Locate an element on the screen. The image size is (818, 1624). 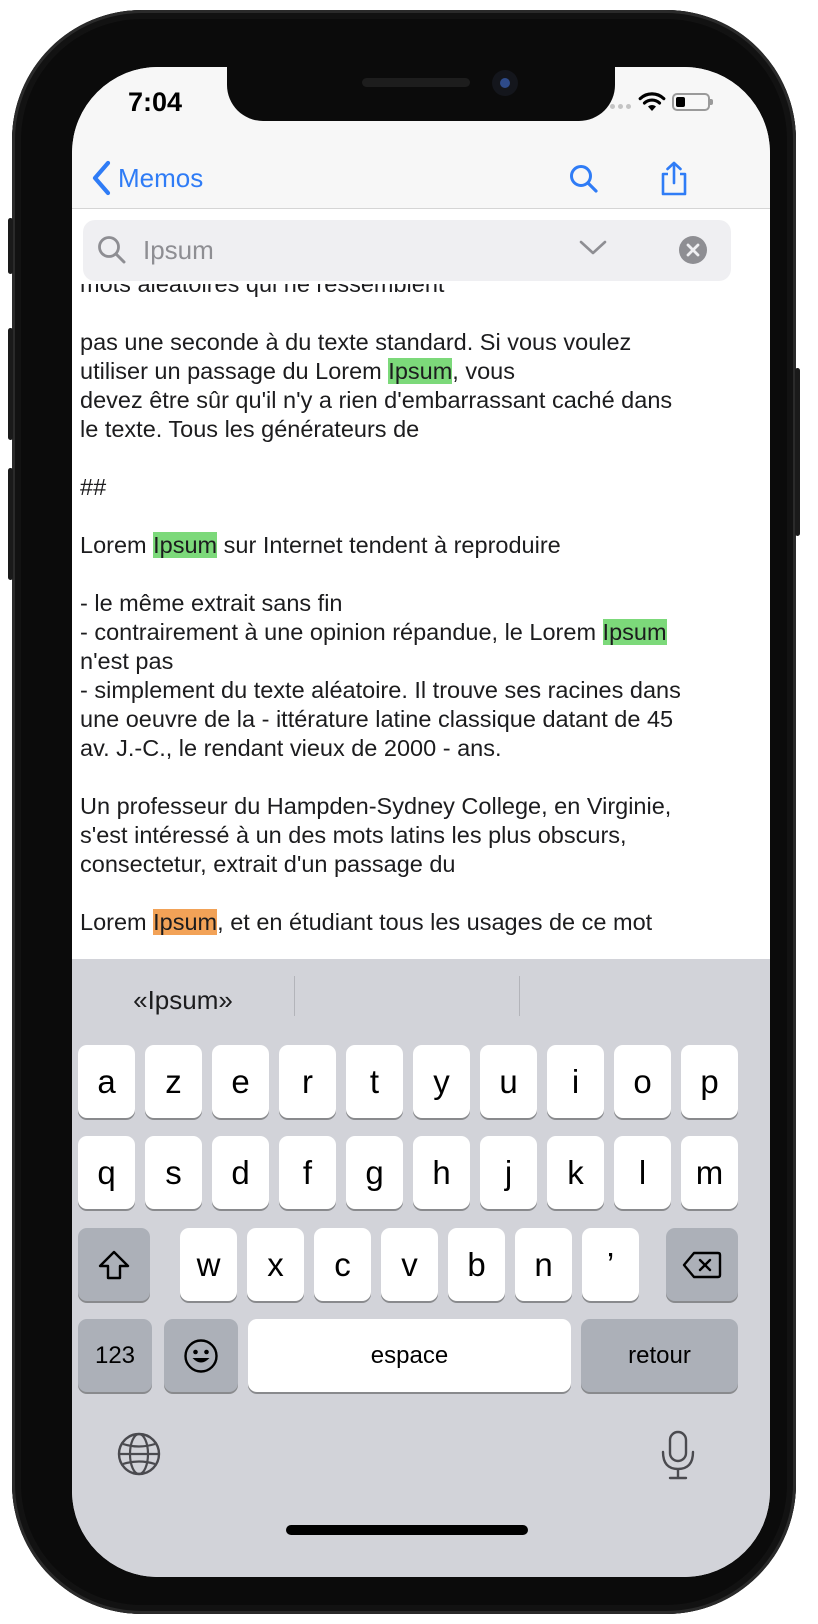
shift-icon is located at coordinates (114, 1264).